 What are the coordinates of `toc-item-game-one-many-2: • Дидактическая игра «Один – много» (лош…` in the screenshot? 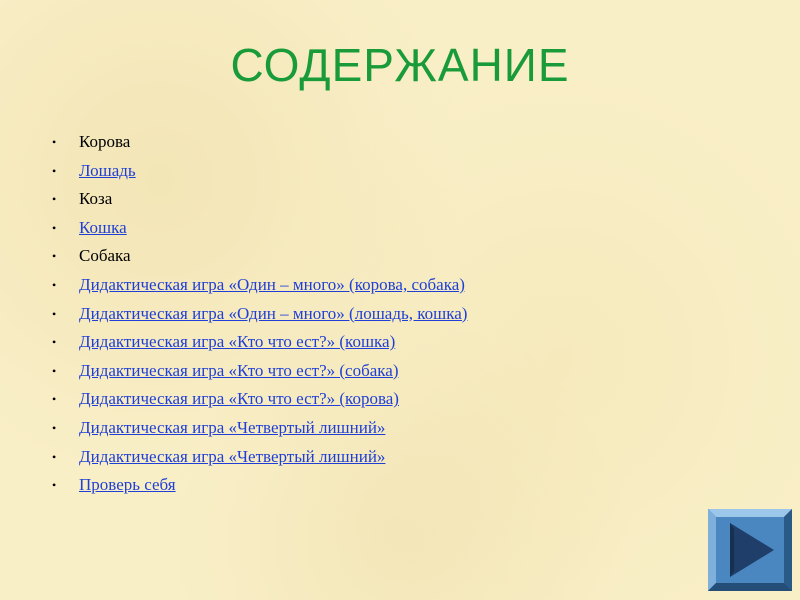 It's located at (258, 314).